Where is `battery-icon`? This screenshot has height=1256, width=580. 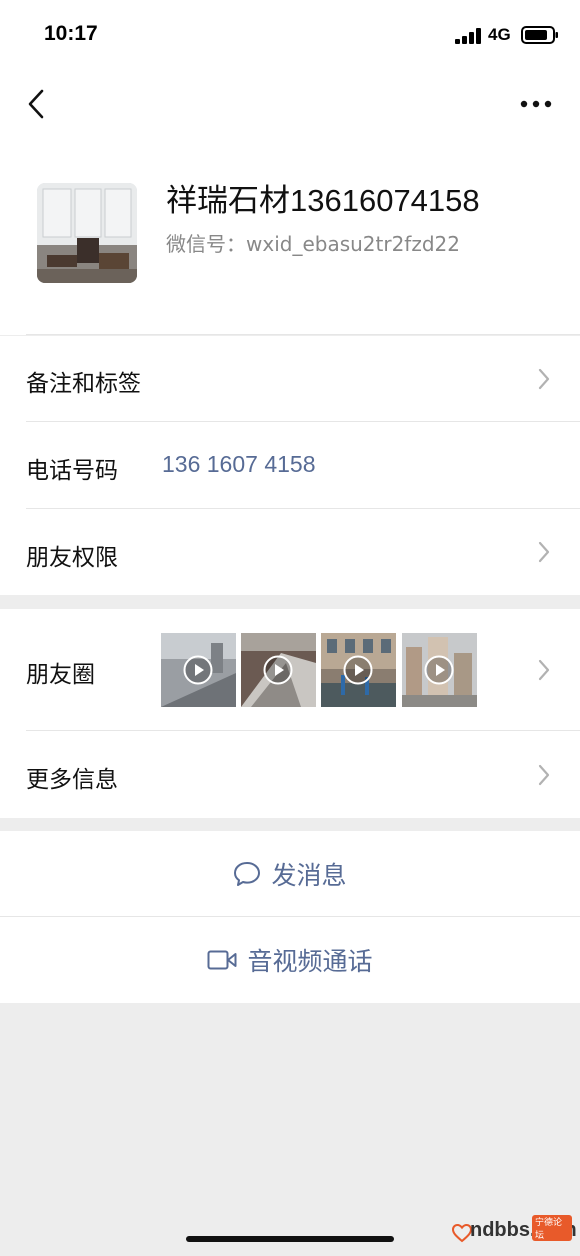
battery-icon is located at coordinates (539, 35).